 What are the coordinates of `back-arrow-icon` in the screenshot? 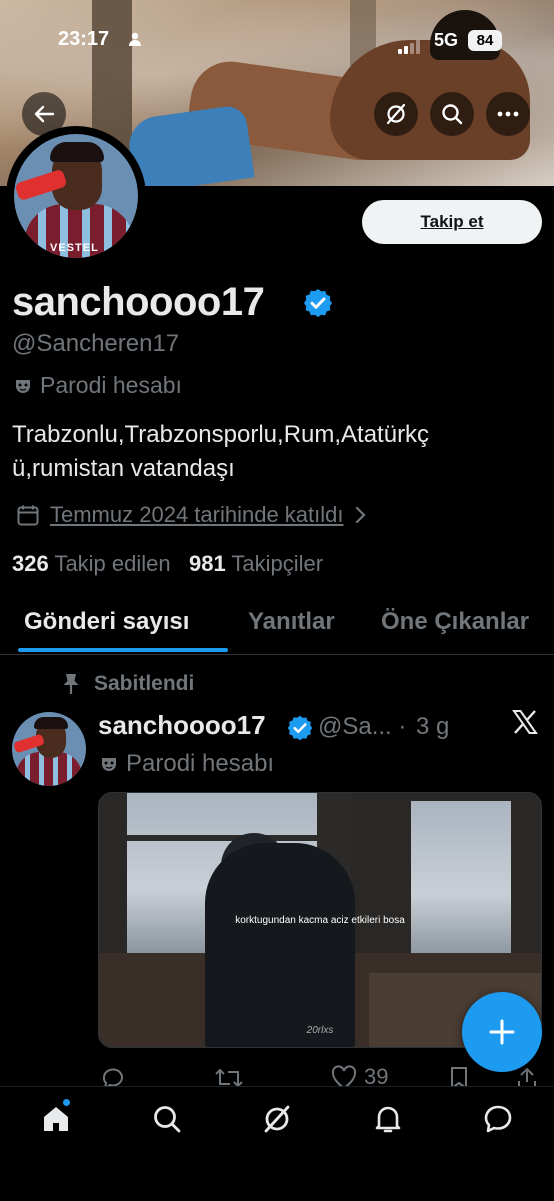 It's located at (44, 114).